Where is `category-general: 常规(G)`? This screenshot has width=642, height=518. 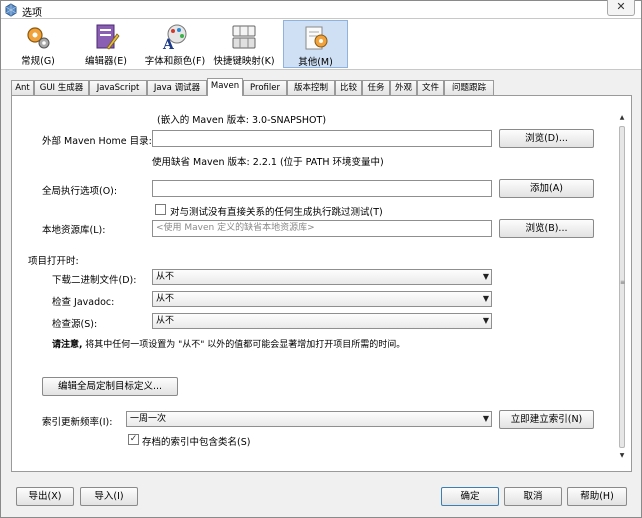 category-general: 常规(G) is located at coordinates (38, 44).